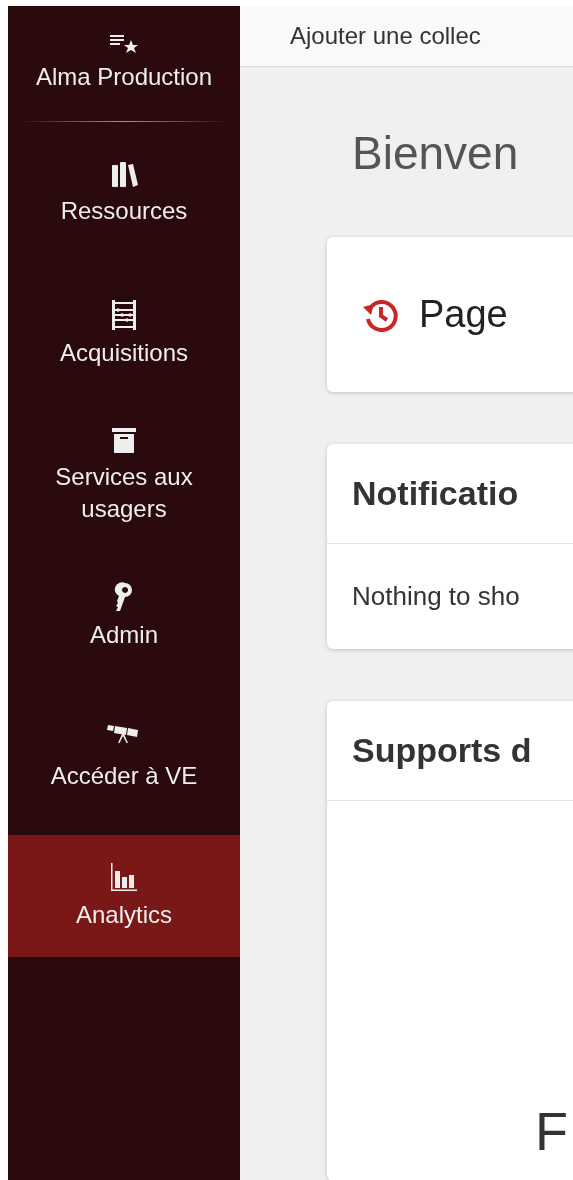 This screenshot has width=573, height=1180. I want to click on bar-chart-icon, so click(124, 877).